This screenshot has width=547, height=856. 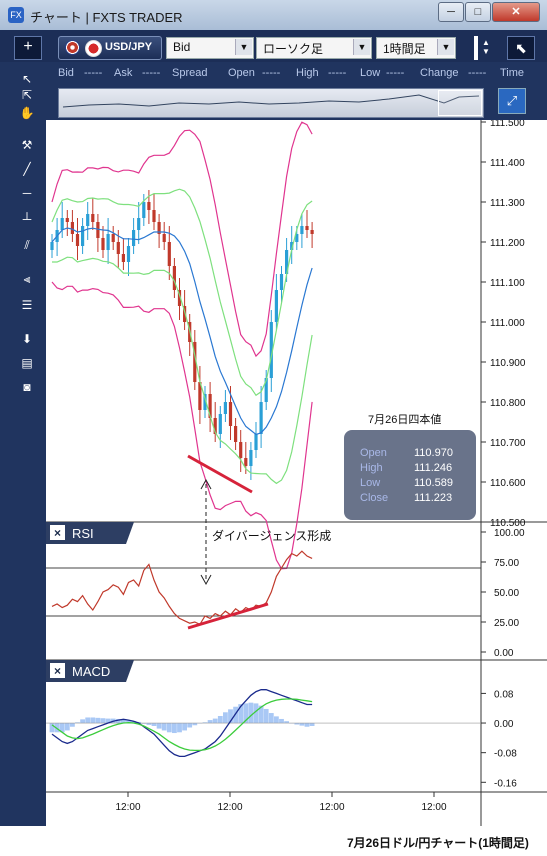 What do you see at coordinates (93, 48) in the screenshot?
I see `jp-flag-icon` at bounding box center [93, 48].